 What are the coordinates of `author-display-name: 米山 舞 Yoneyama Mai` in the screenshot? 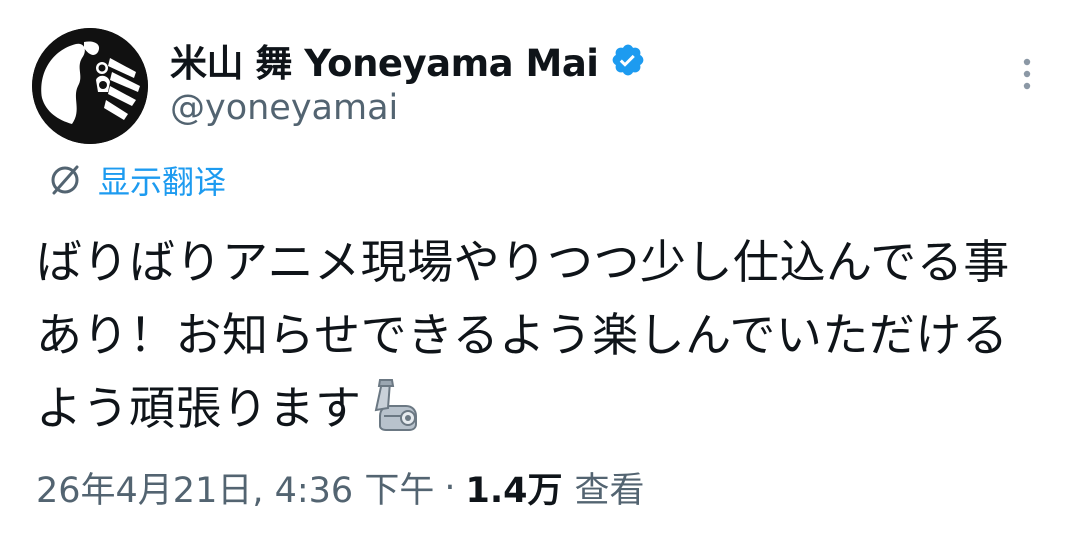 It's located at (384, 60).